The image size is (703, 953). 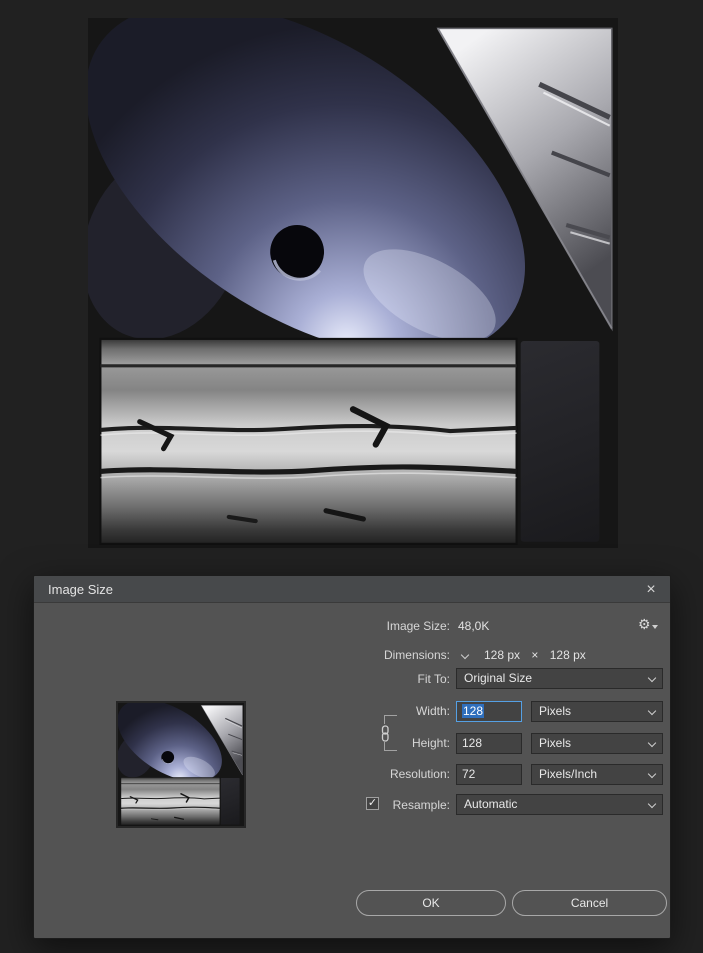 I want to click on ok-button: OK, so click(x=431, y=903).